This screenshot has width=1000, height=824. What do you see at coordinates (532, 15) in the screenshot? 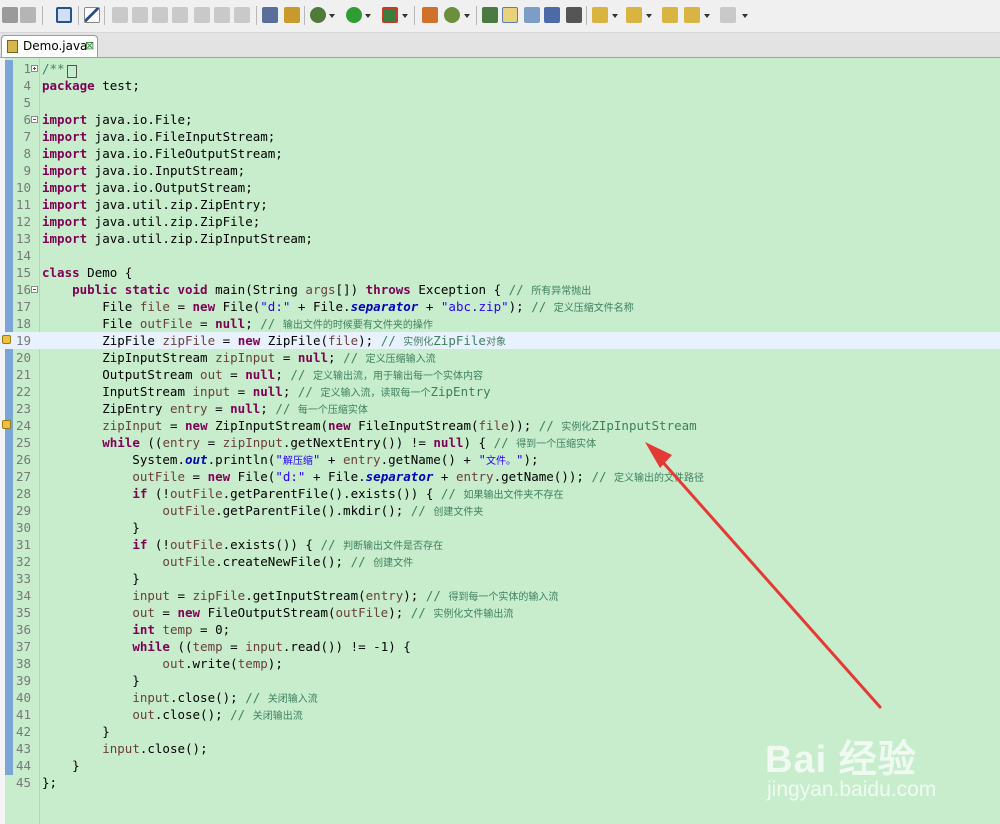
I see `toggle-breadcrumb-icon` at bounding box center [532, 15].